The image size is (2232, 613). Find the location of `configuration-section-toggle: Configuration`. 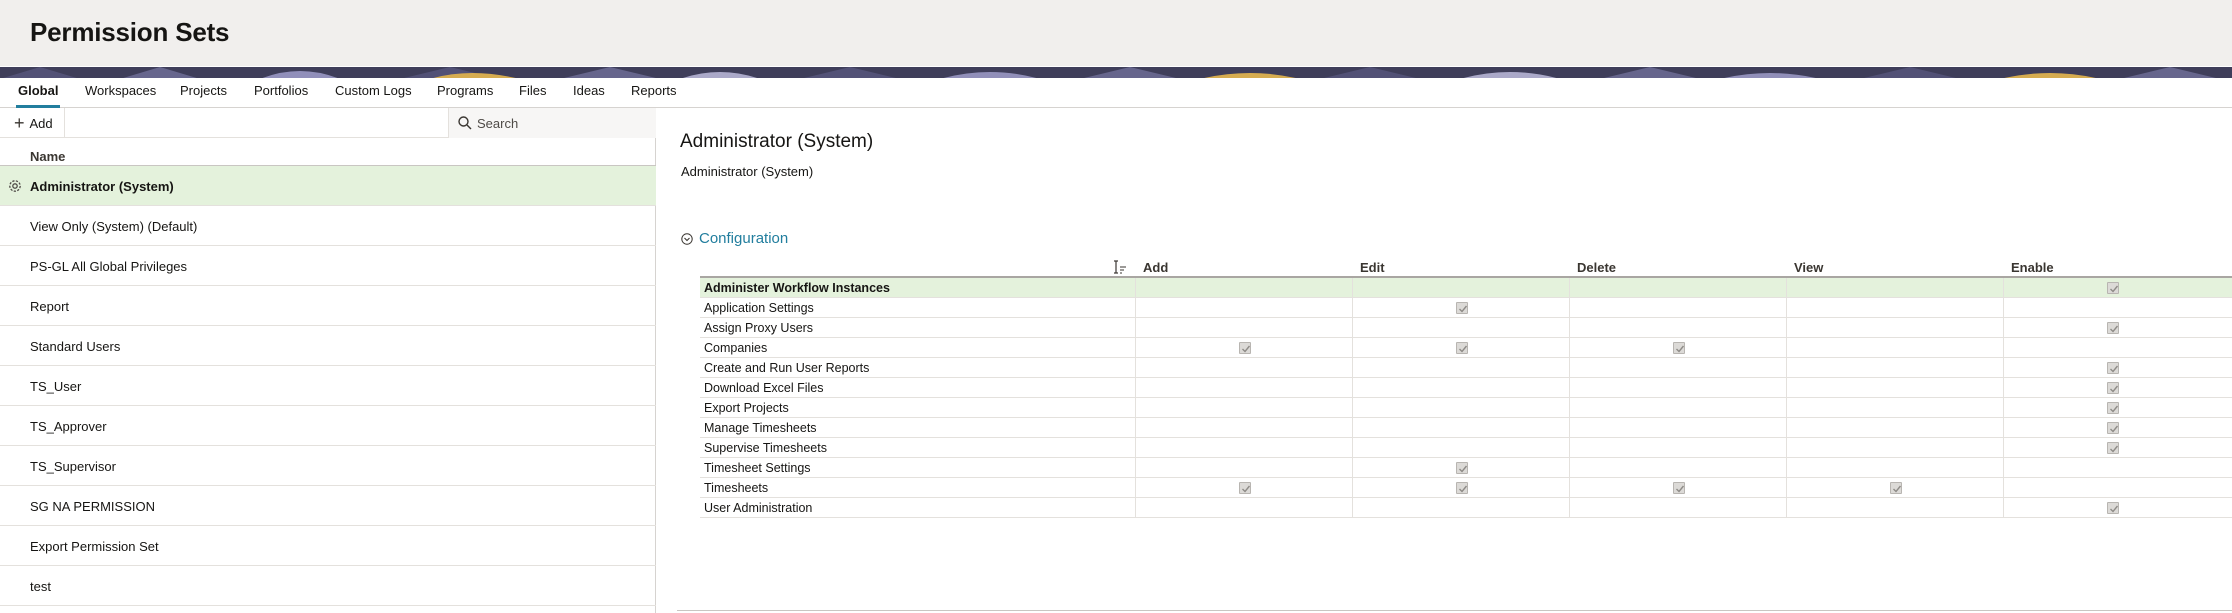

configuration-section-toggle: Configuration is located at coordinates (734, 238).